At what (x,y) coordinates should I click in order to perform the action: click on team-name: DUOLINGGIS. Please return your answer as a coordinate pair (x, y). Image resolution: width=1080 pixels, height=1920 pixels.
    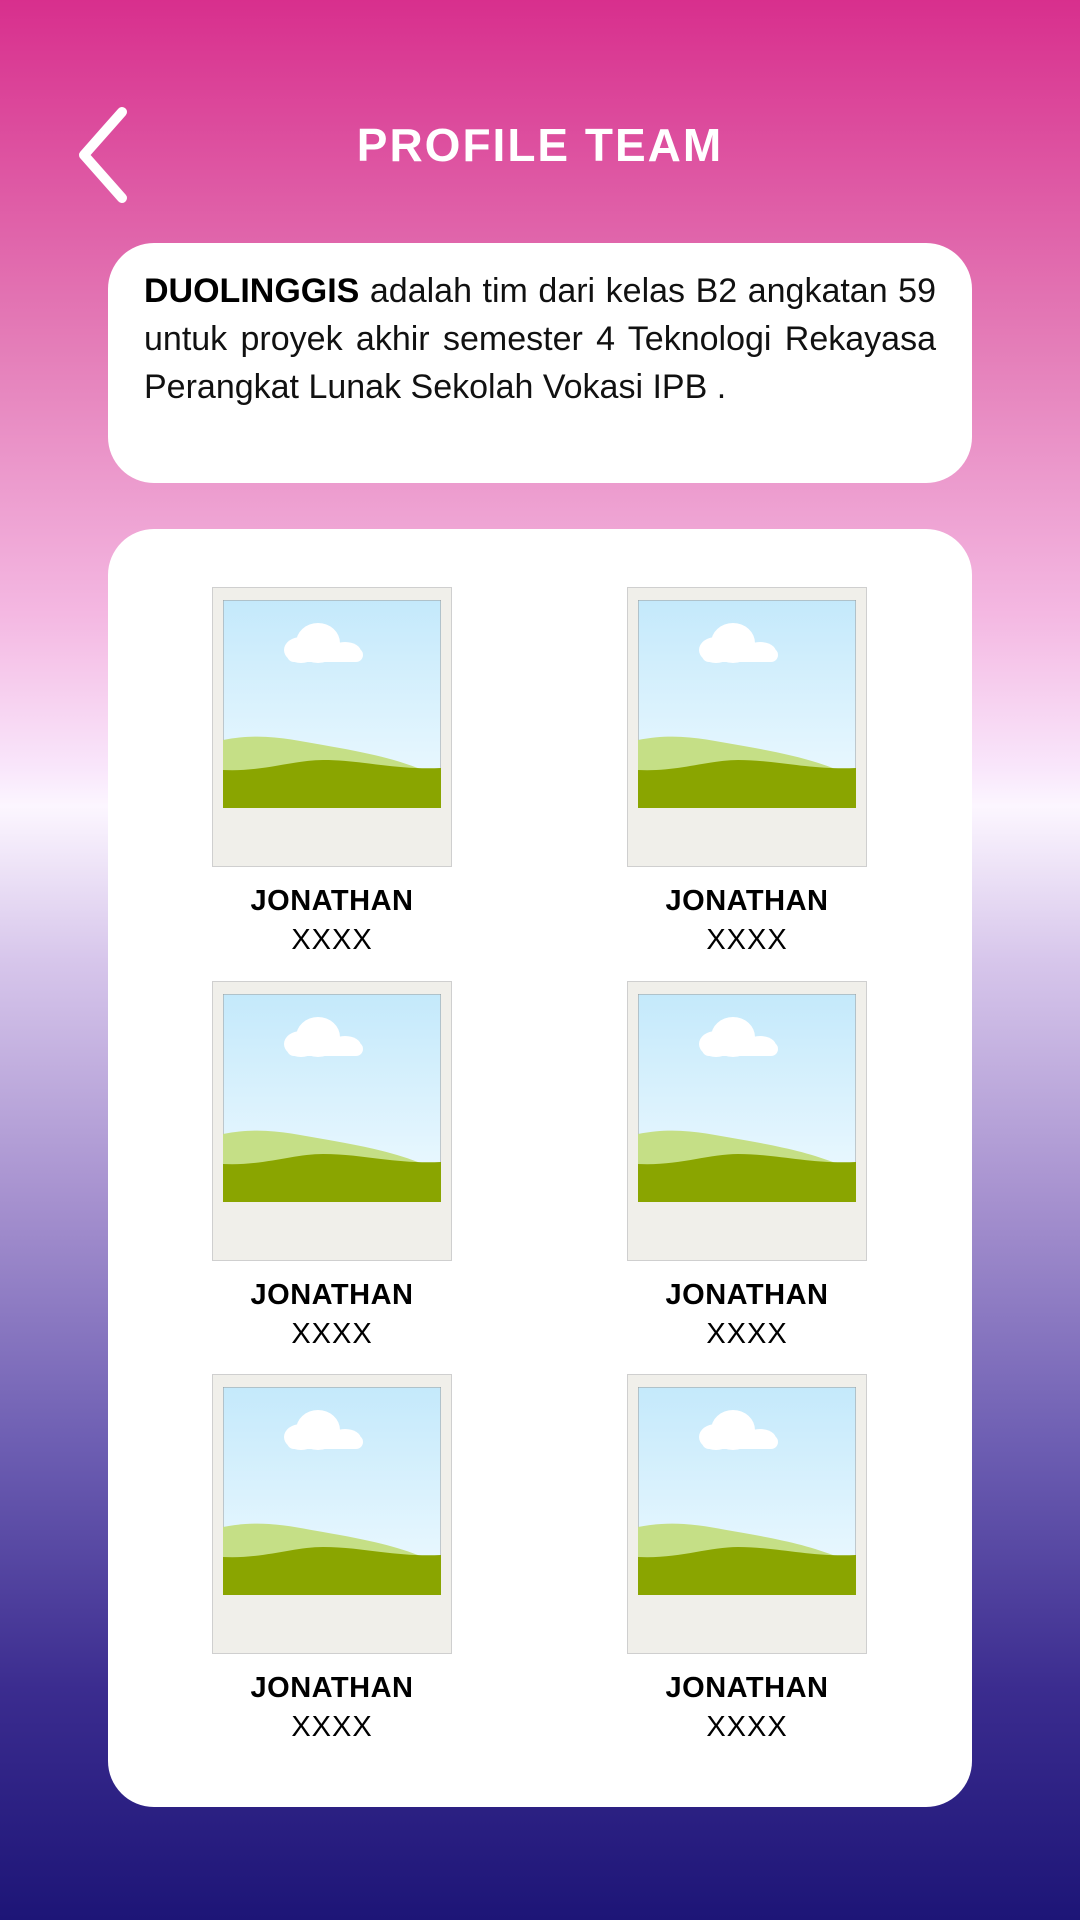
    Looking at the image, I should click on (252, 291).